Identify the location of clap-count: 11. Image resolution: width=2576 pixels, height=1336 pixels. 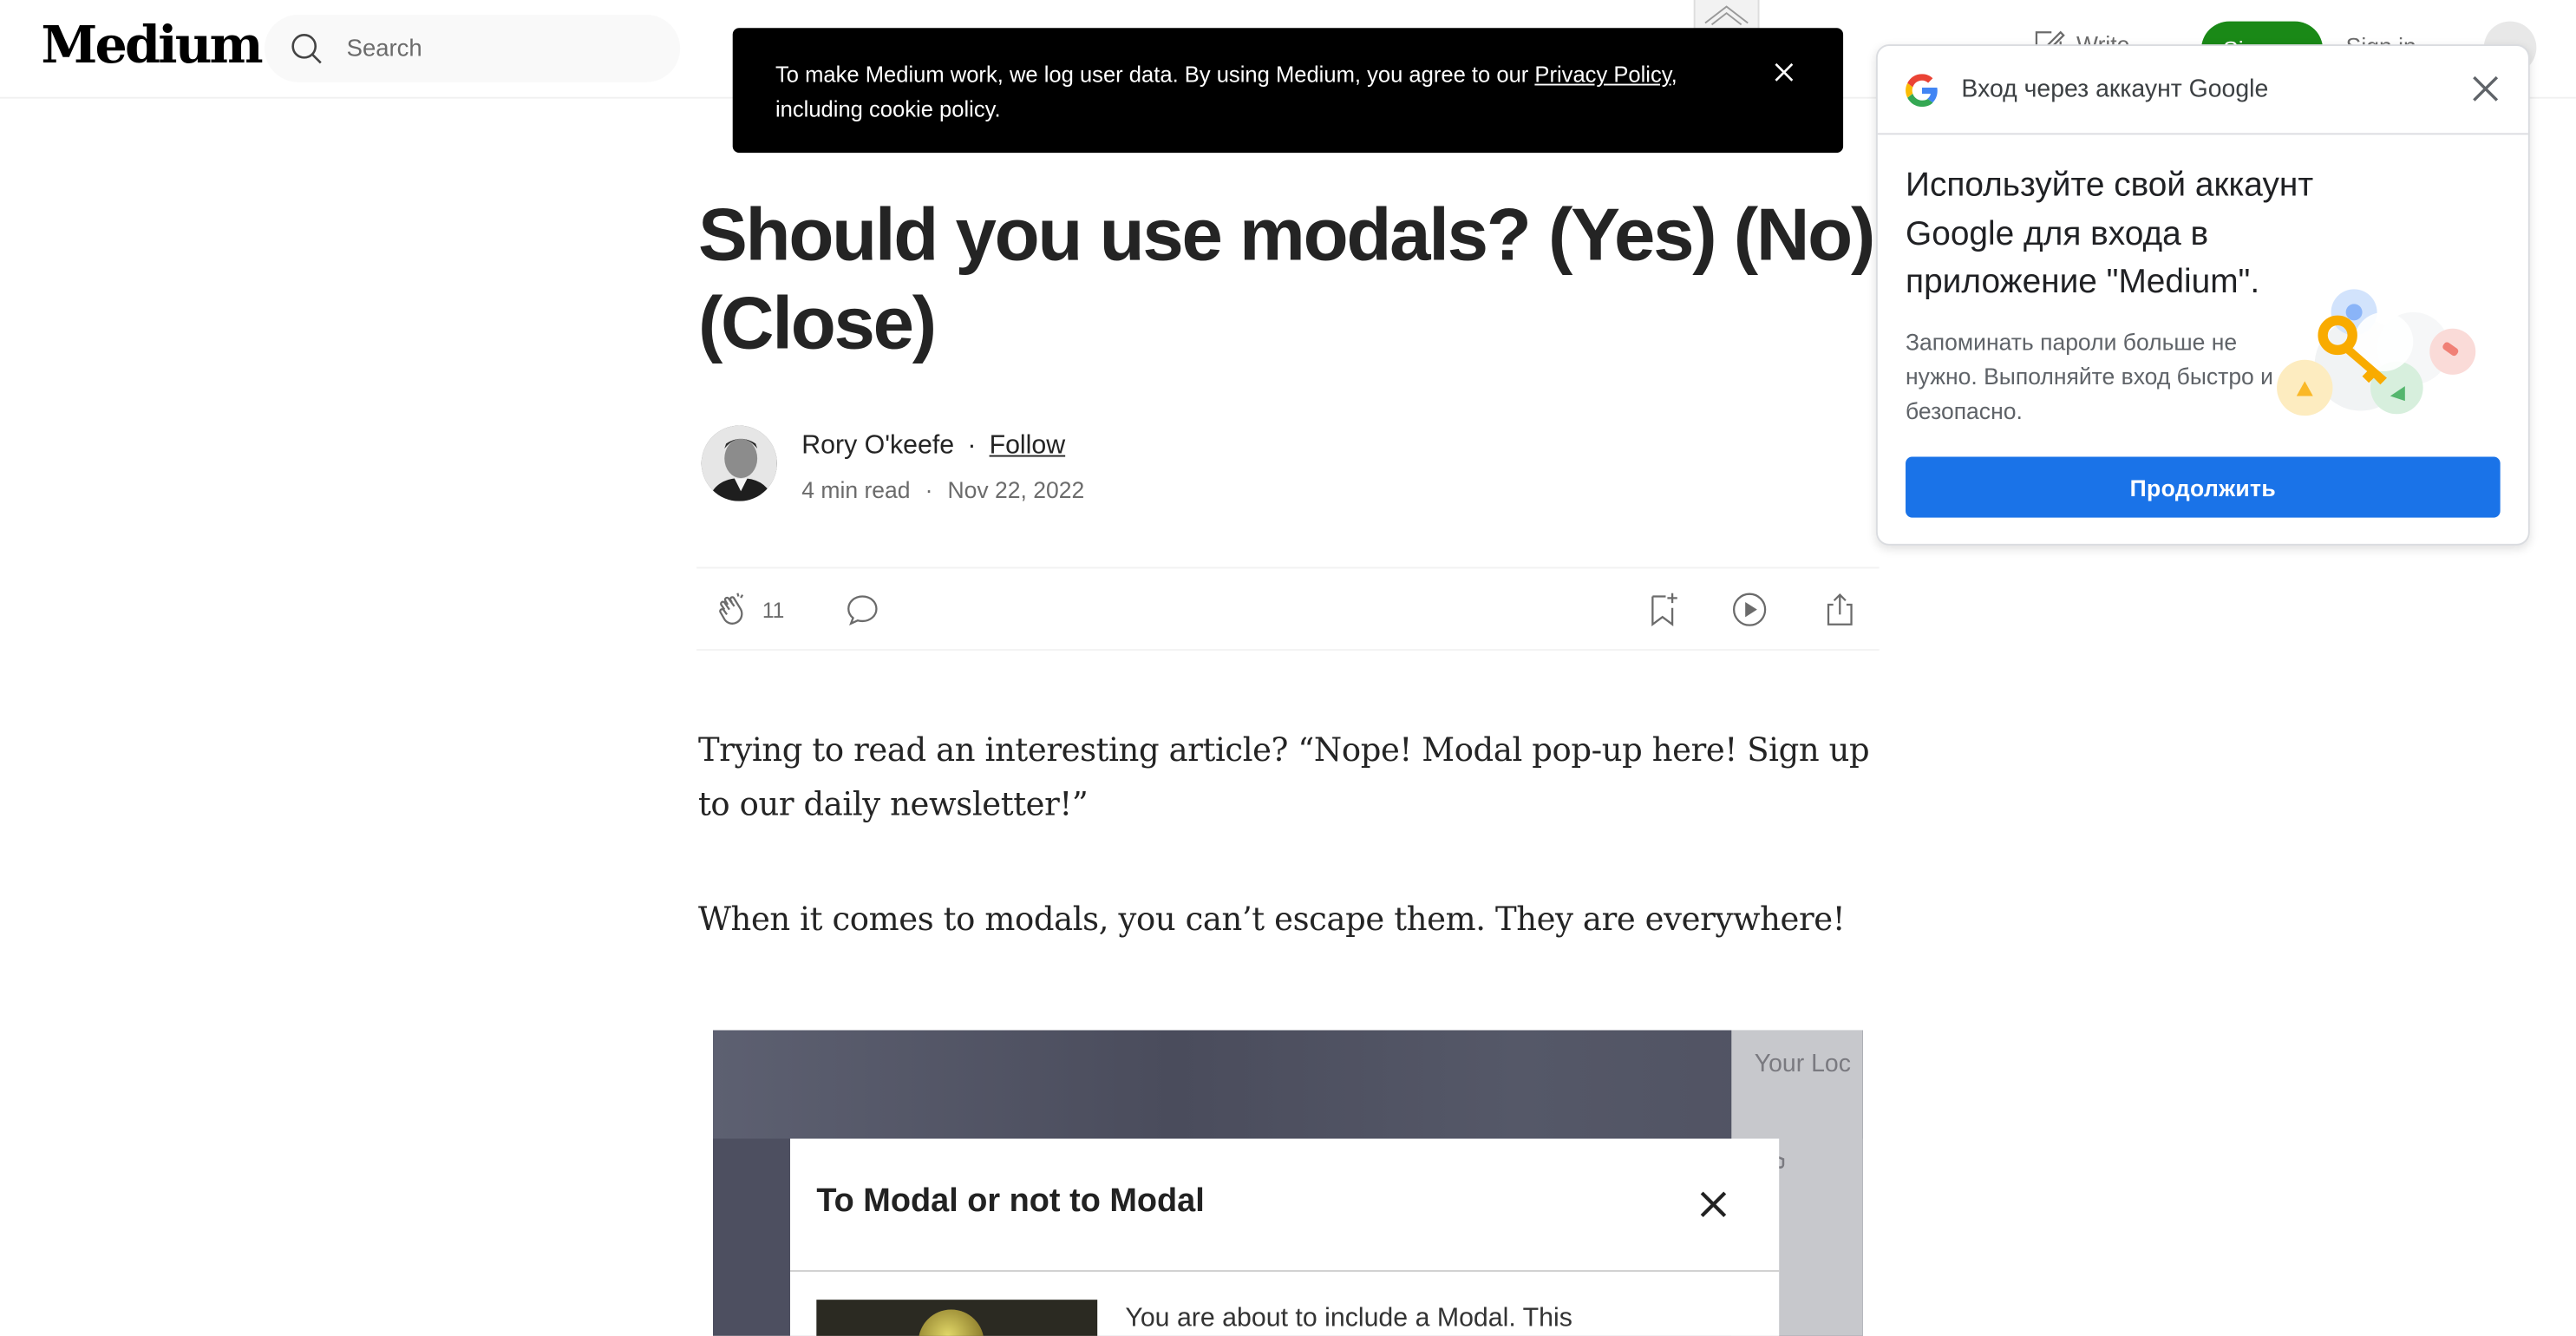
(773, 609).